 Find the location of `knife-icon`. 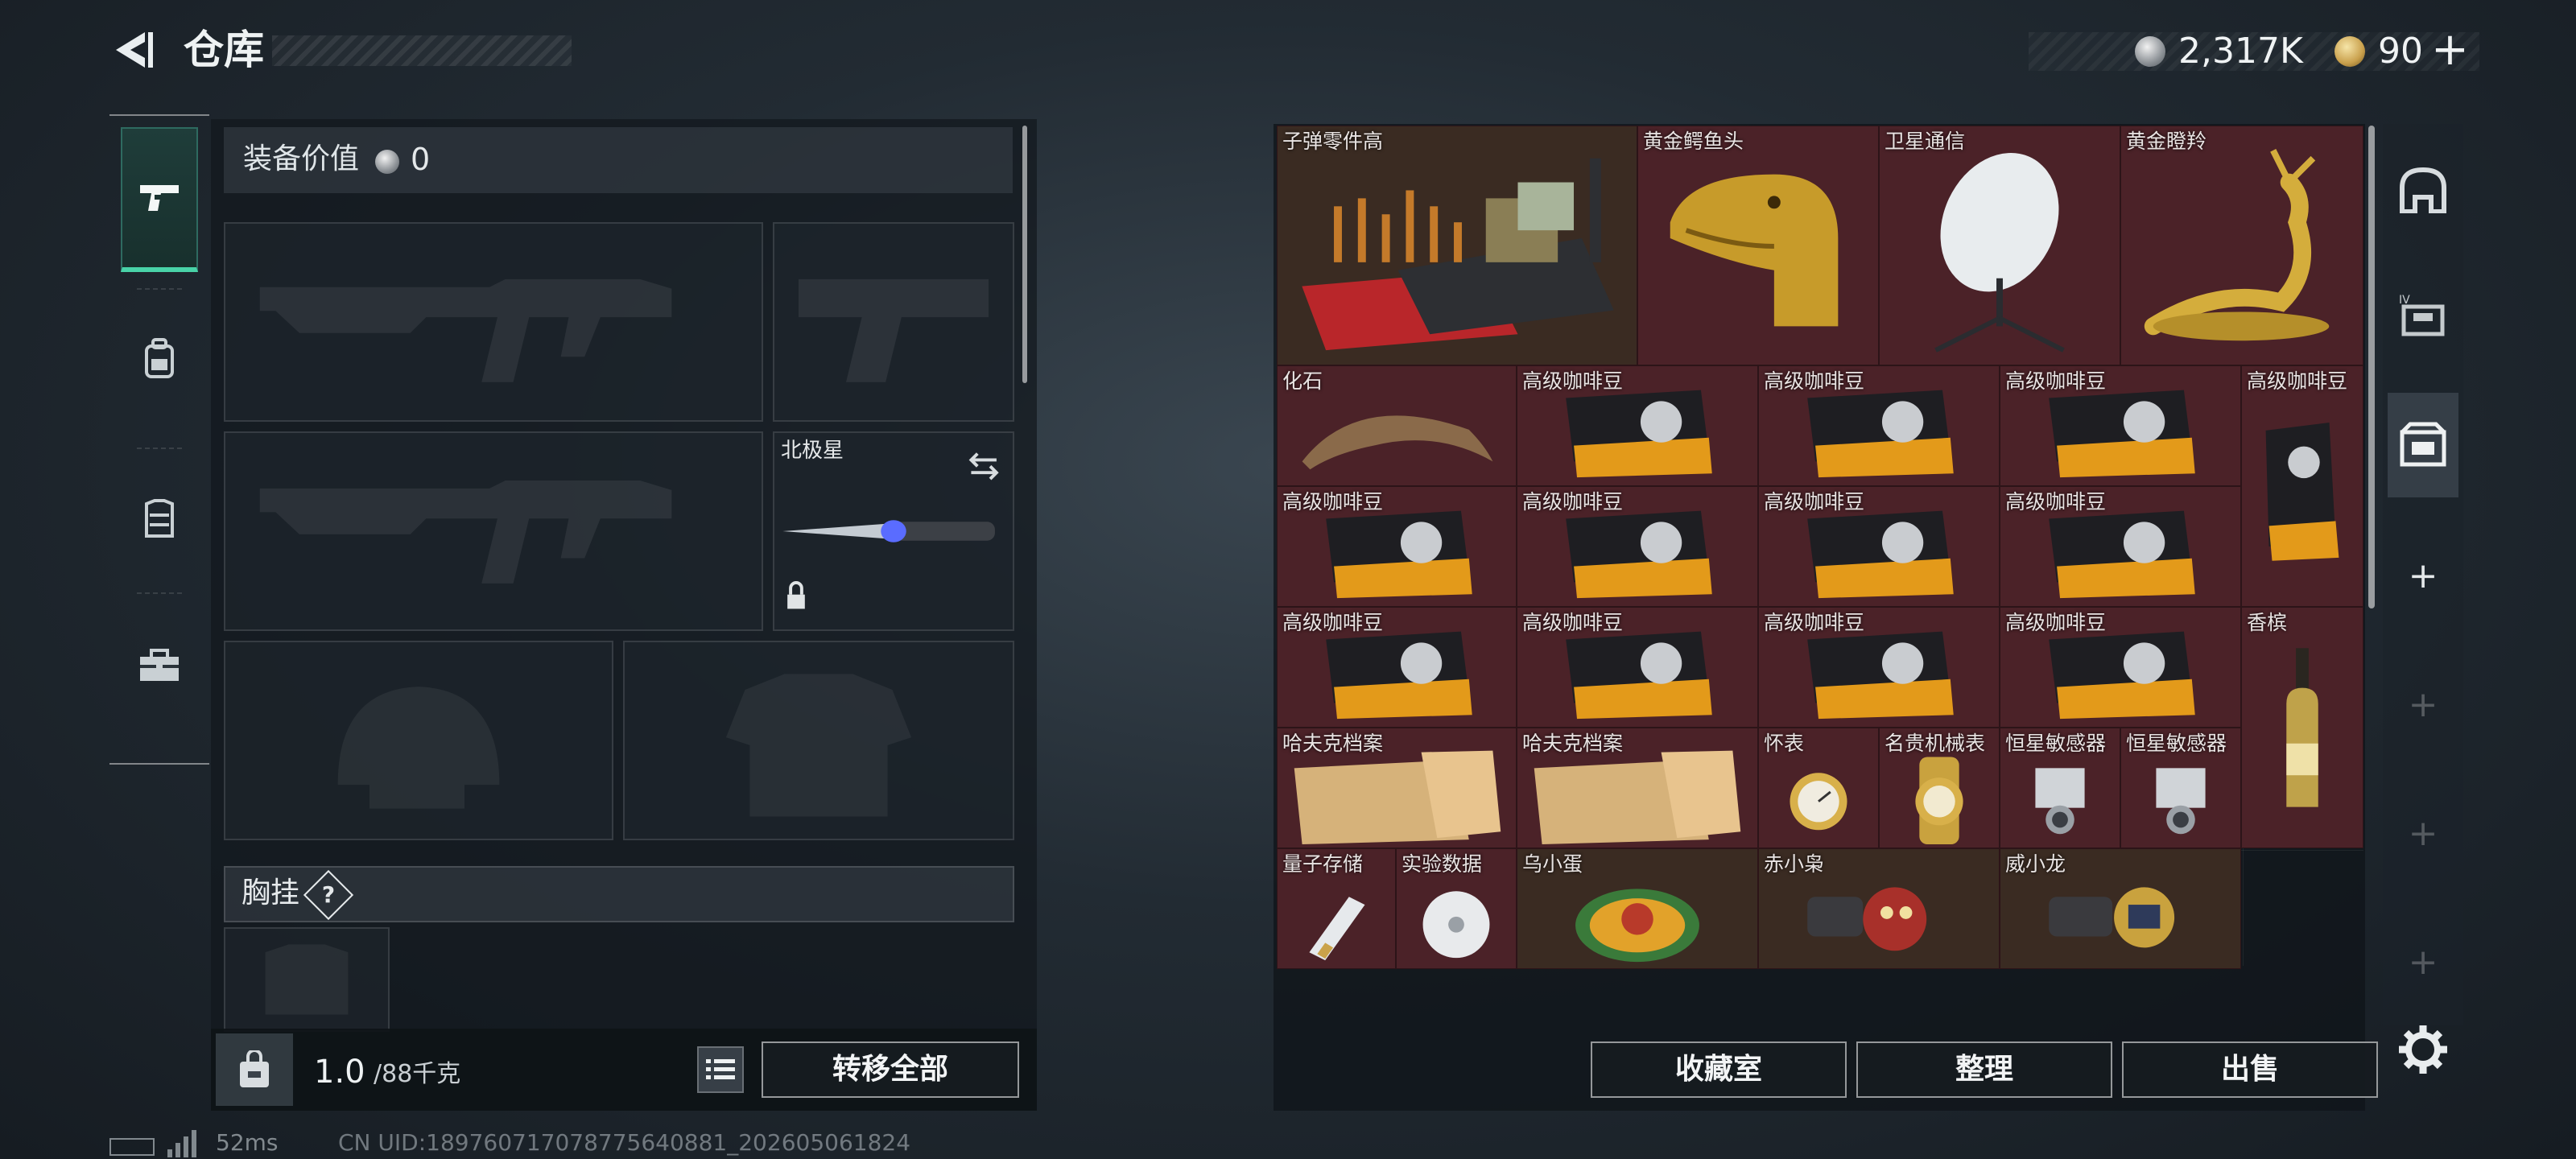

knife-icon is located at coordinates (890, 530).